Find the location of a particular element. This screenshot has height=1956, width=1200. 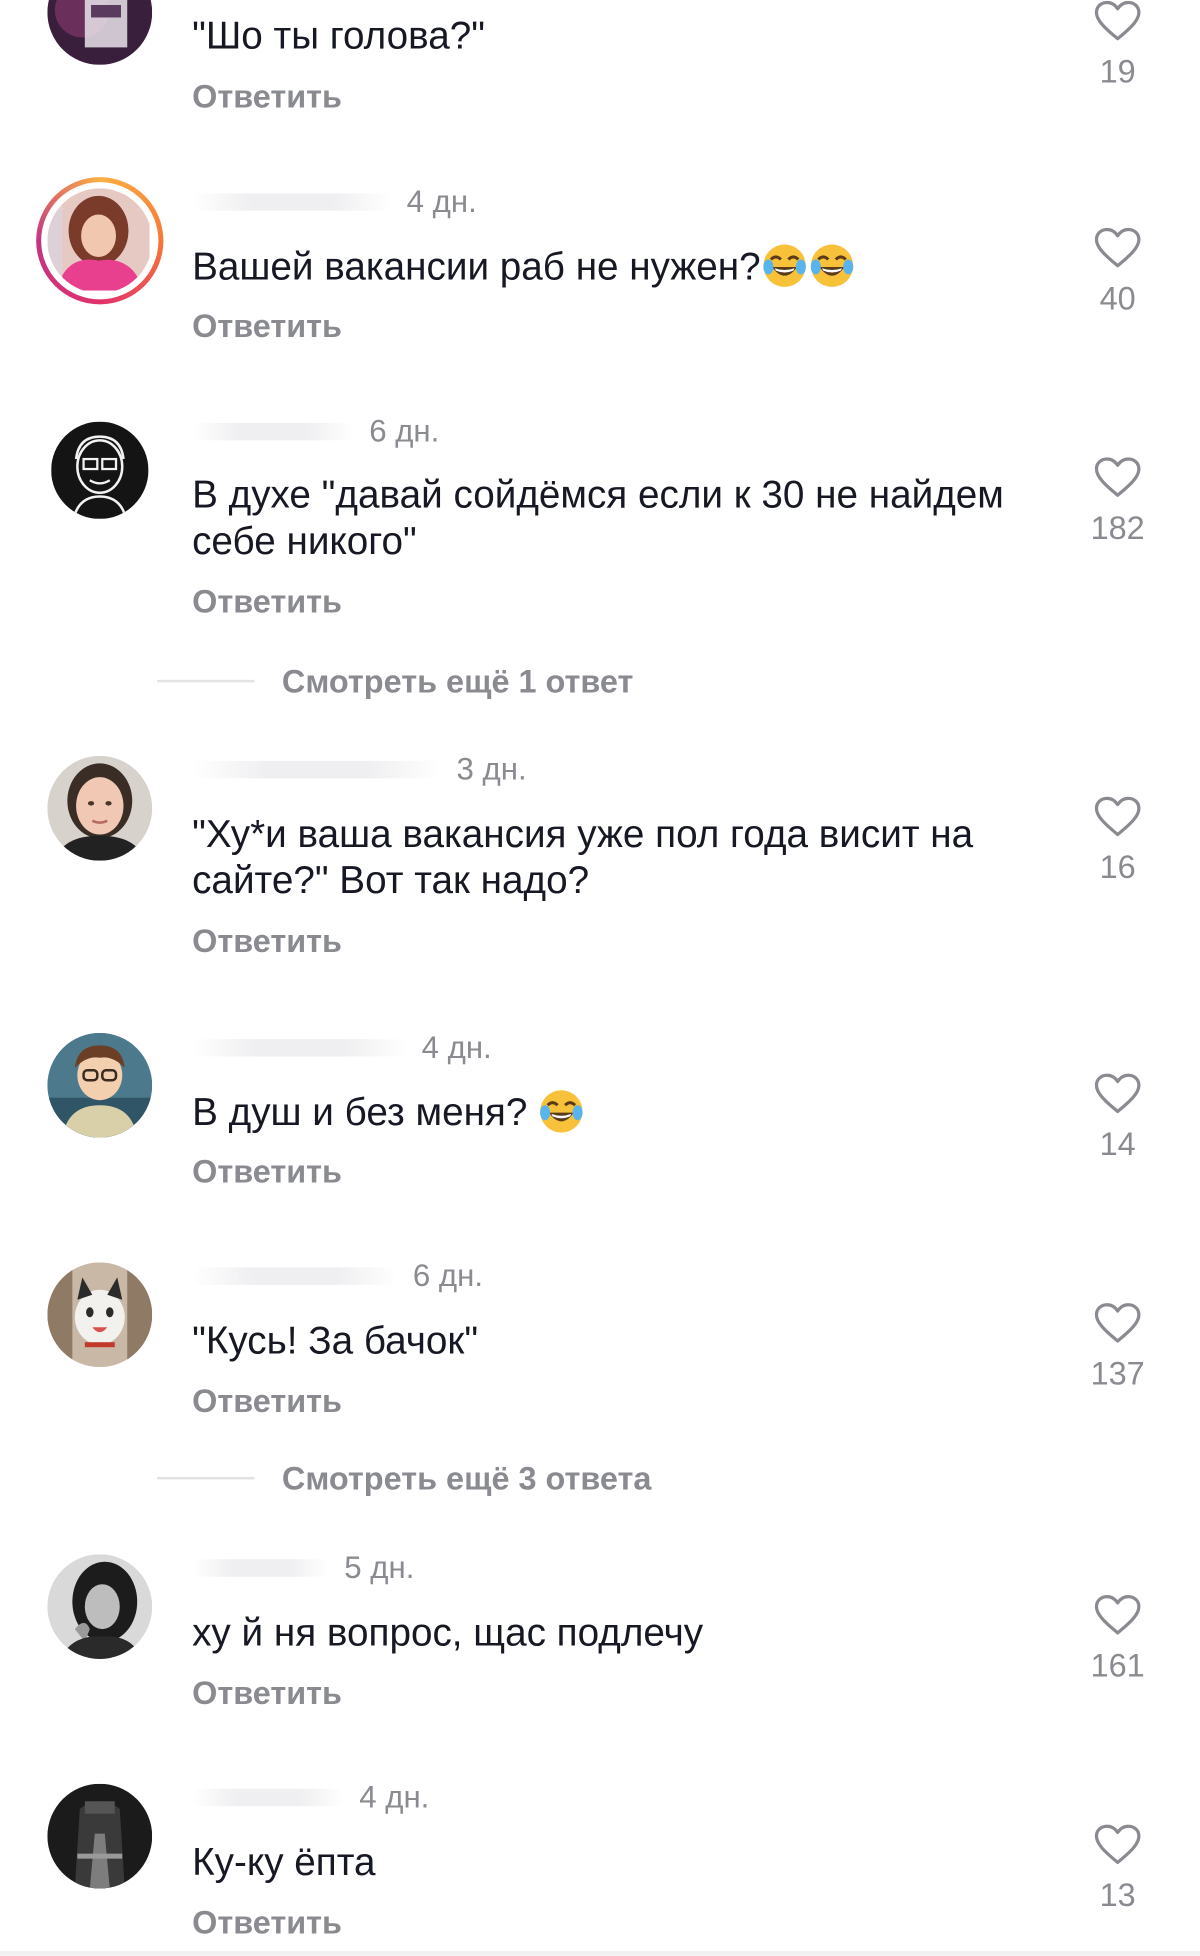

comment-text: "Кусь! За бачок" is located at coordinates (335, 1340).